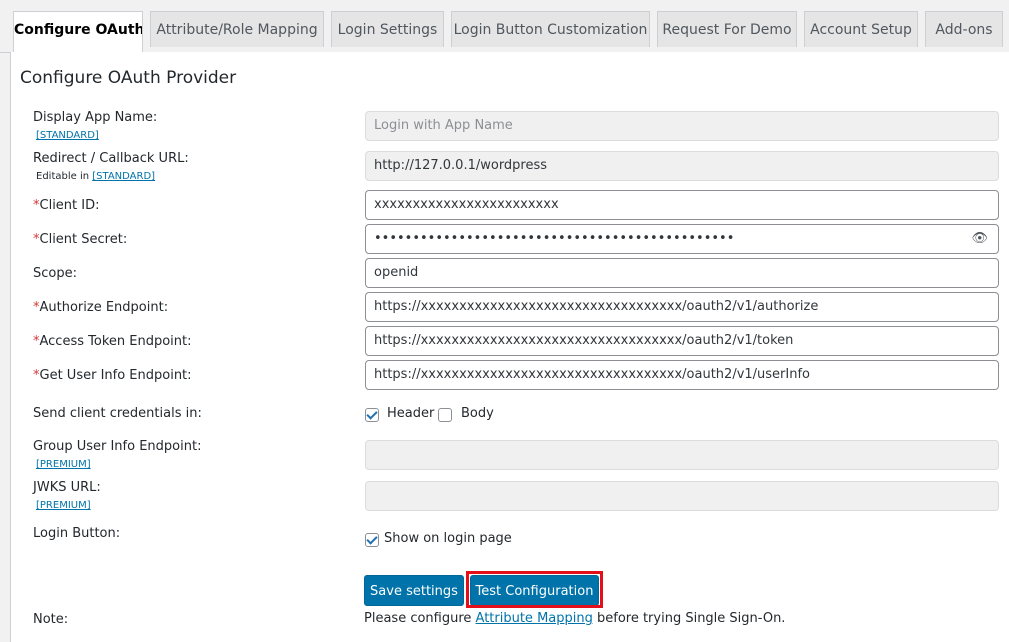  Describe the element at coordinates (112, 375) in the screenshot. I see `user-info-endpoint-label: *Get User Info Endpoint:` at that location.